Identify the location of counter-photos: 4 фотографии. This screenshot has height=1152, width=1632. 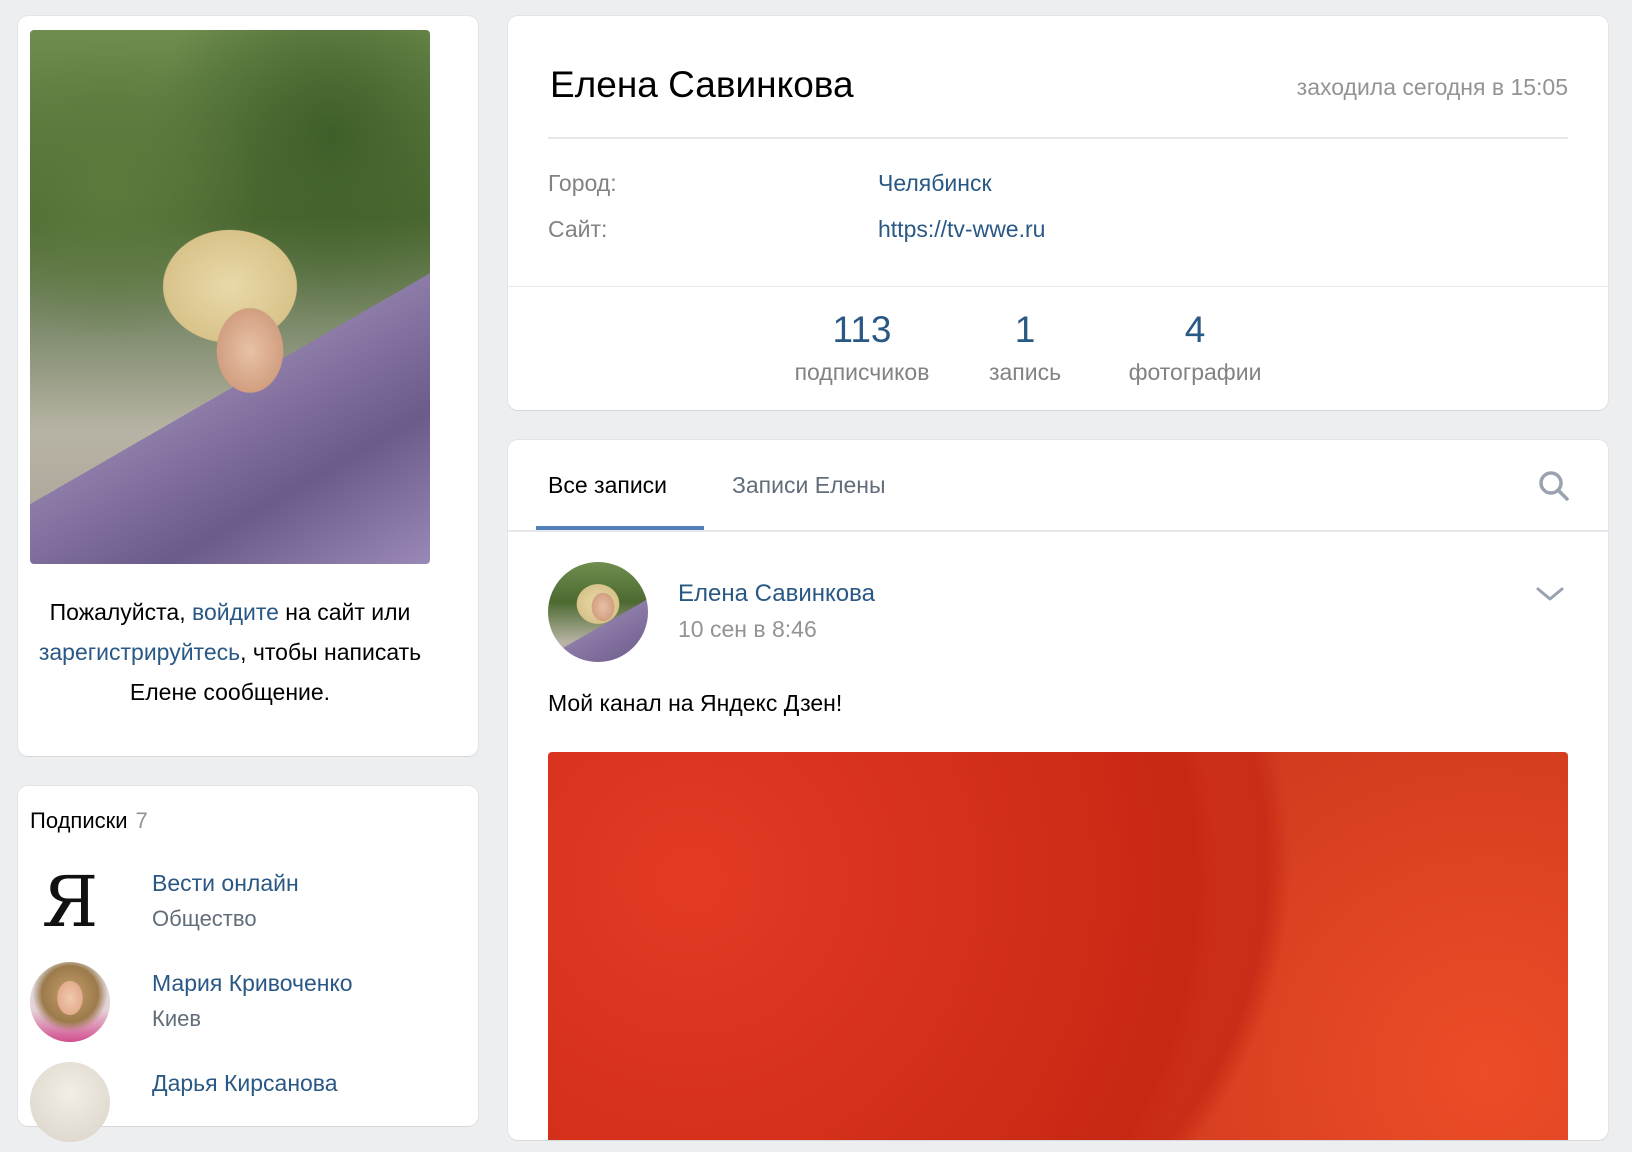
(1195, 348).